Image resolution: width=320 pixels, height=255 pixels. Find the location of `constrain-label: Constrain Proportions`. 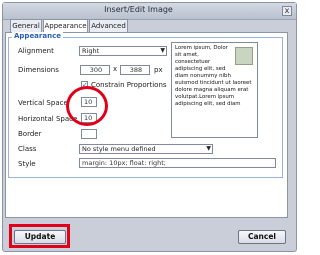

constrain-label: Constrain Proportions is located at coordinates (129, 85).